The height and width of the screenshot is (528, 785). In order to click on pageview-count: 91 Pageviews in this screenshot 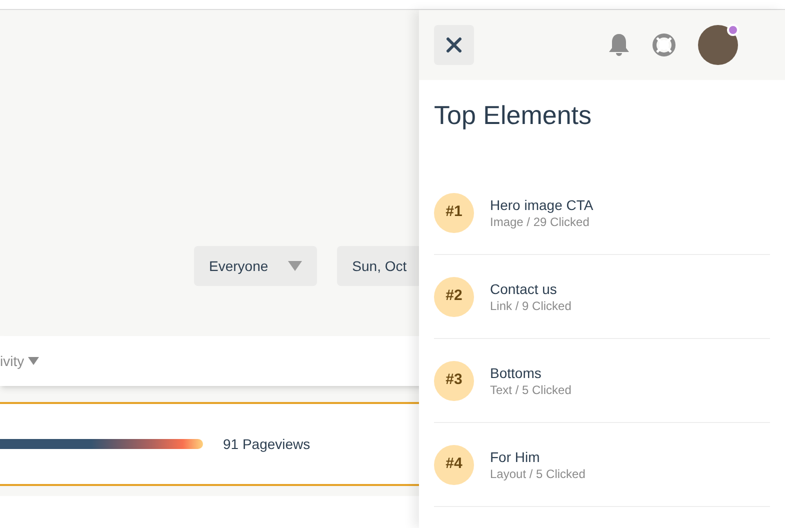, I will do `click(266, 444)`.